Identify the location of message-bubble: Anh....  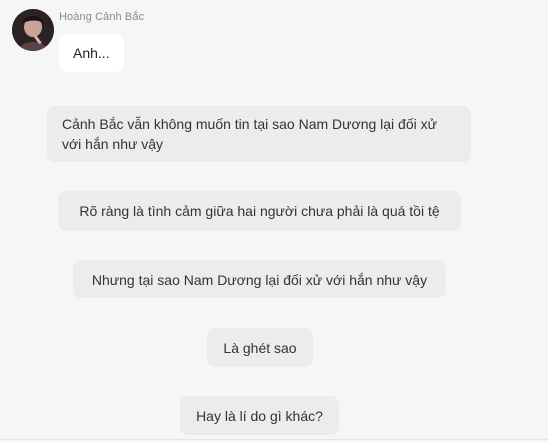
(91, 53).